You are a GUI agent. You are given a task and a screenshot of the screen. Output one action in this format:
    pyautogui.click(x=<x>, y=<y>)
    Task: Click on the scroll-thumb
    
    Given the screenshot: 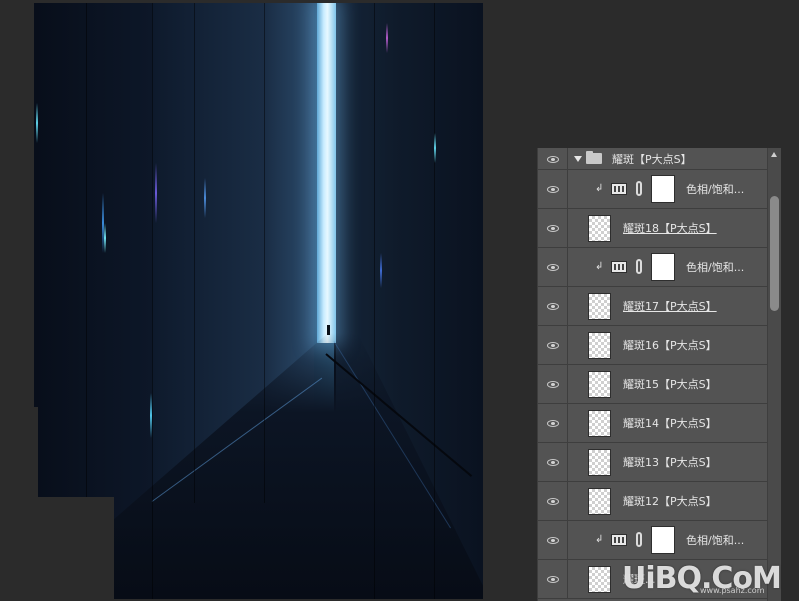 What is the action you would take?
    pyautogui.click(x=774, y=253)
    